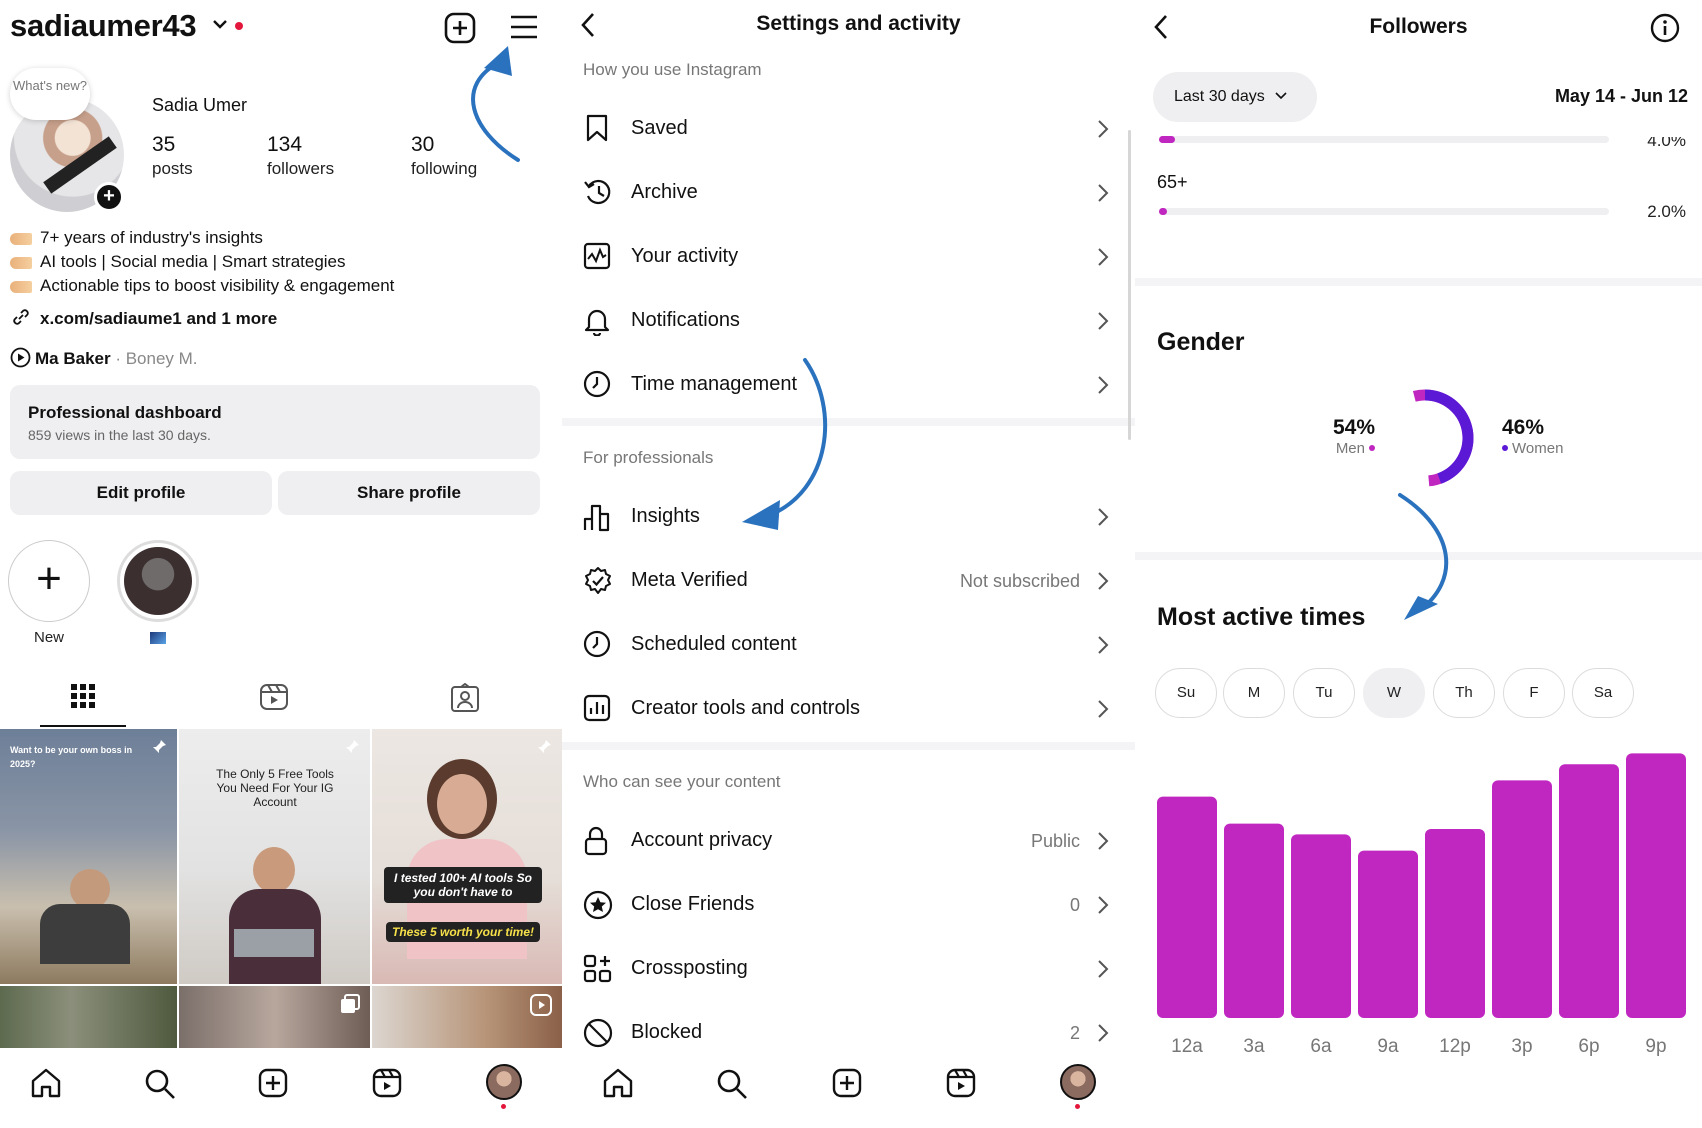  I want to click on share-profile-button: Share profile, so click(409, 493).